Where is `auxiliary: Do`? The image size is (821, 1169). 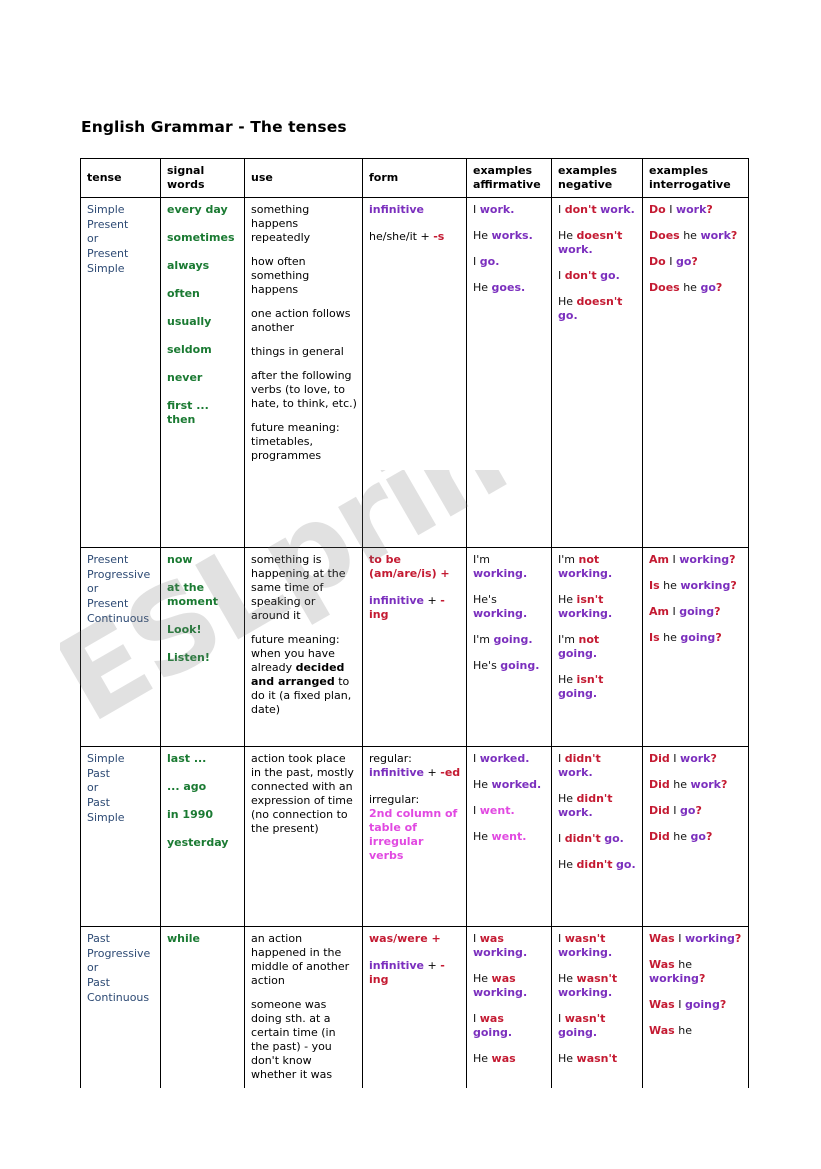 auxiliary: Do is located at coordinates (657, 261).